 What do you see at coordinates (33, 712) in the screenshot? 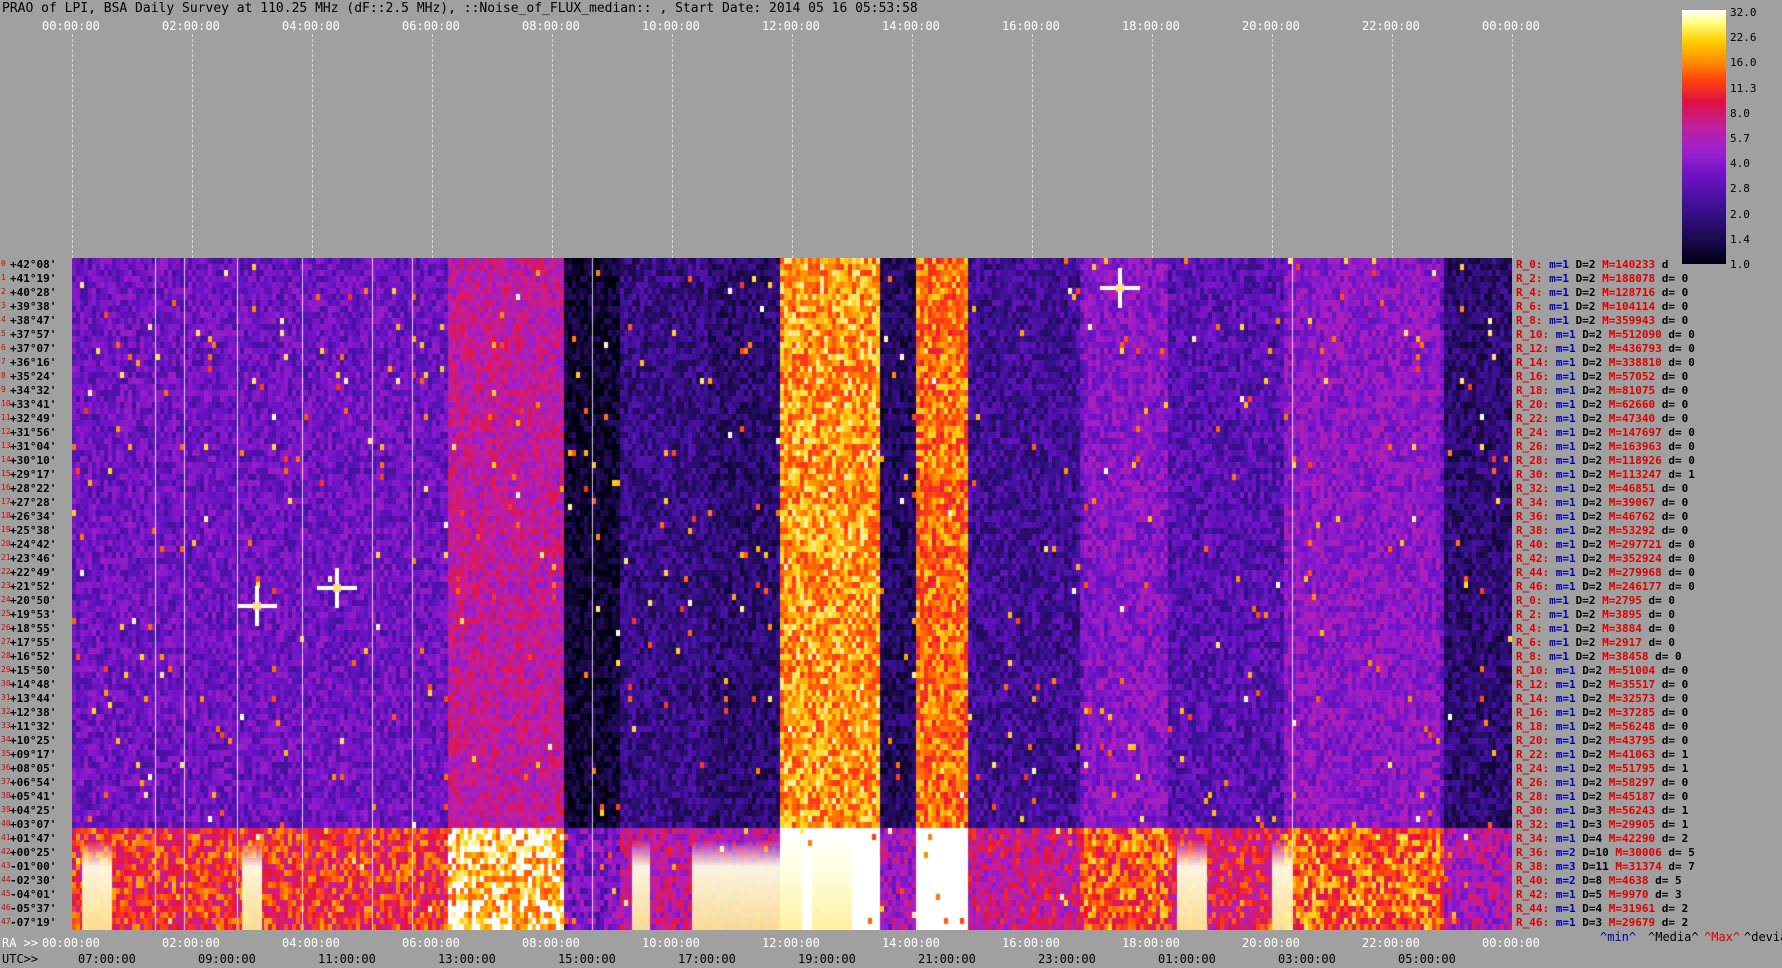
I see `declination-label: +12°38'` at bounding box center [33, 712].